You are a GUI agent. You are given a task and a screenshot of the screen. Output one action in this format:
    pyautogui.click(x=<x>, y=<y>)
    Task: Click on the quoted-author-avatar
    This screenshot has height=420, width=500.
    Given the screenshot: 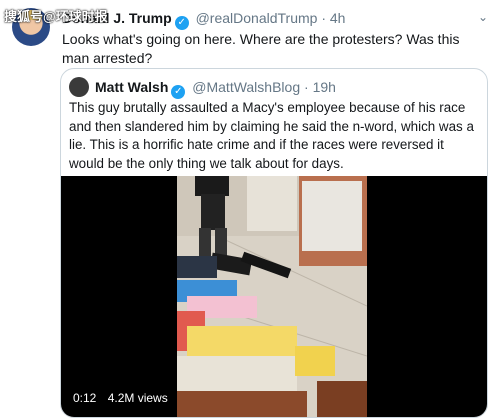 What is the action you would take?
    pyautogui.click(x=79, y=87)
    